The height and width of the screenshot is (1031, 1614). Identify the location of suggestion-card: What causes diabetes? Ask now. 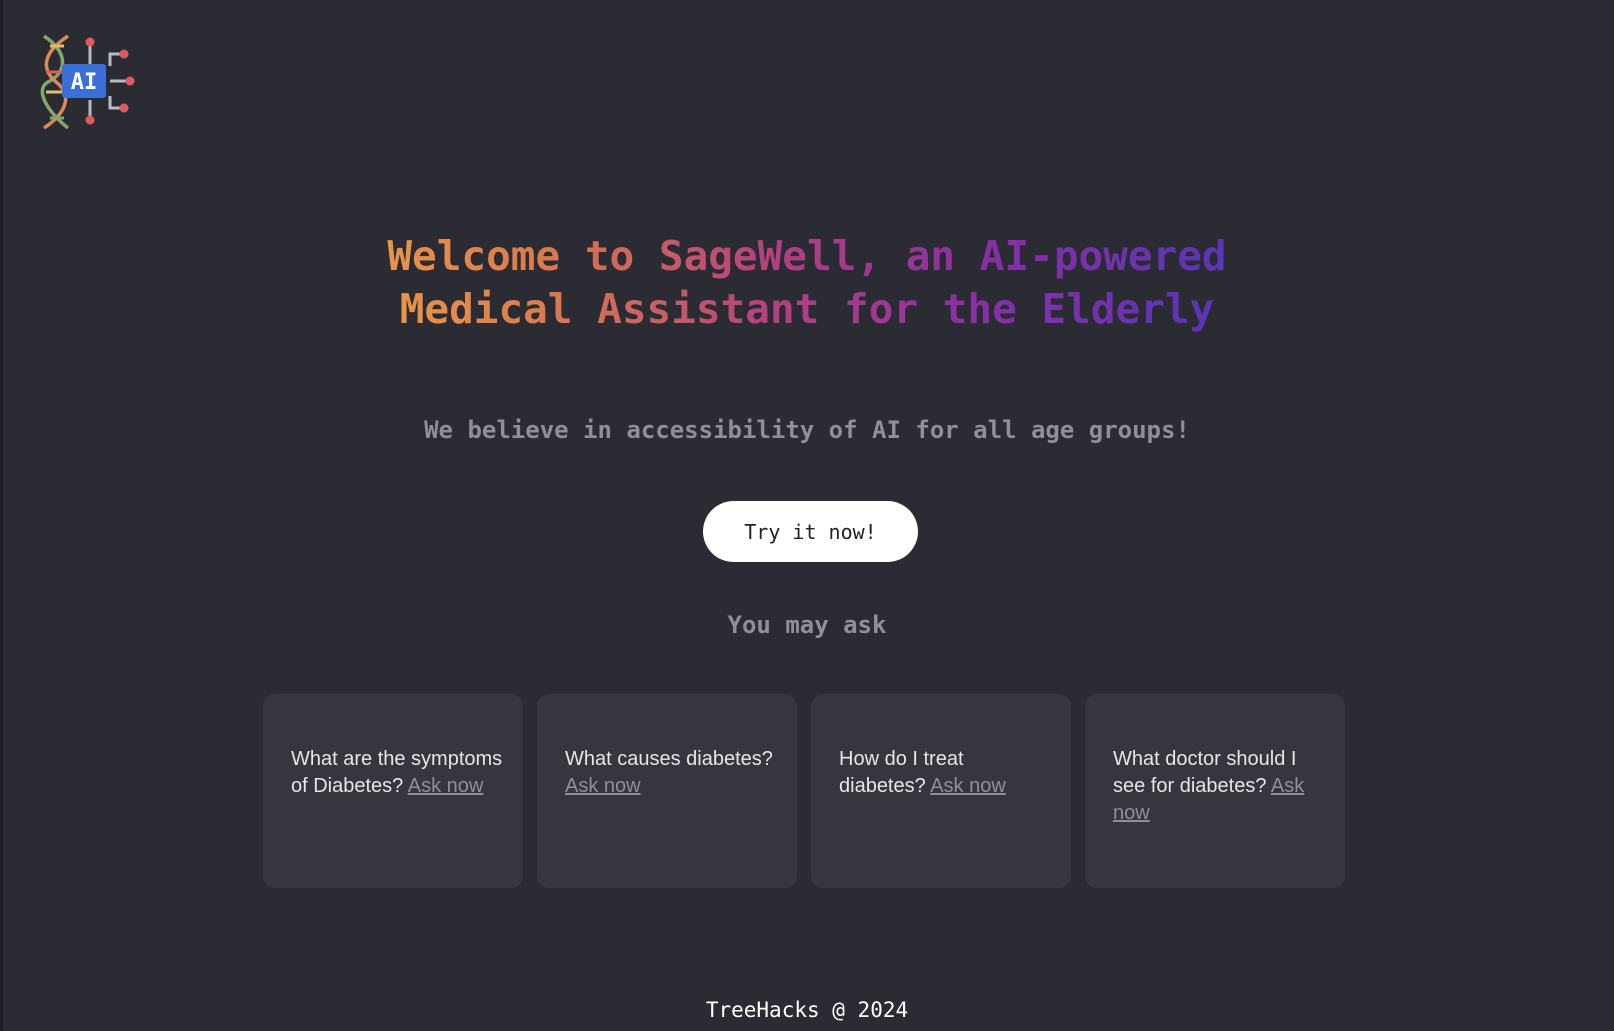
(667, 791).